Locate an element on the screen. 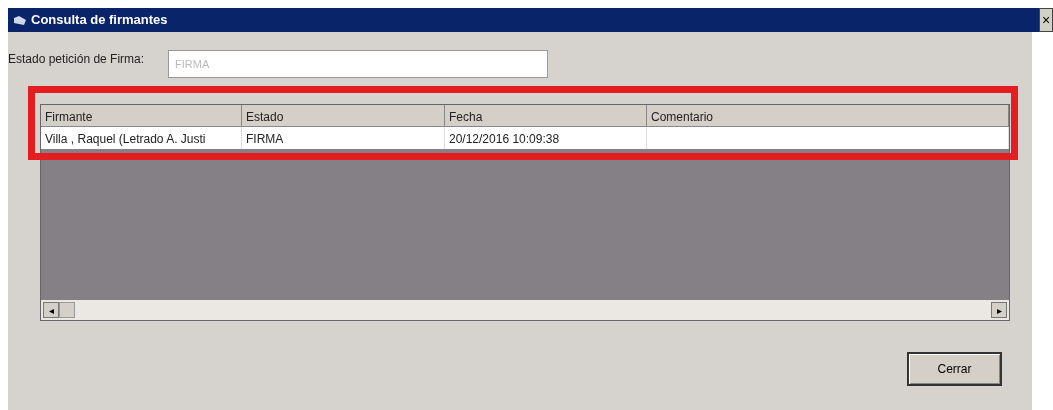  column-header: Fecha is located at coordinates (546, 116).